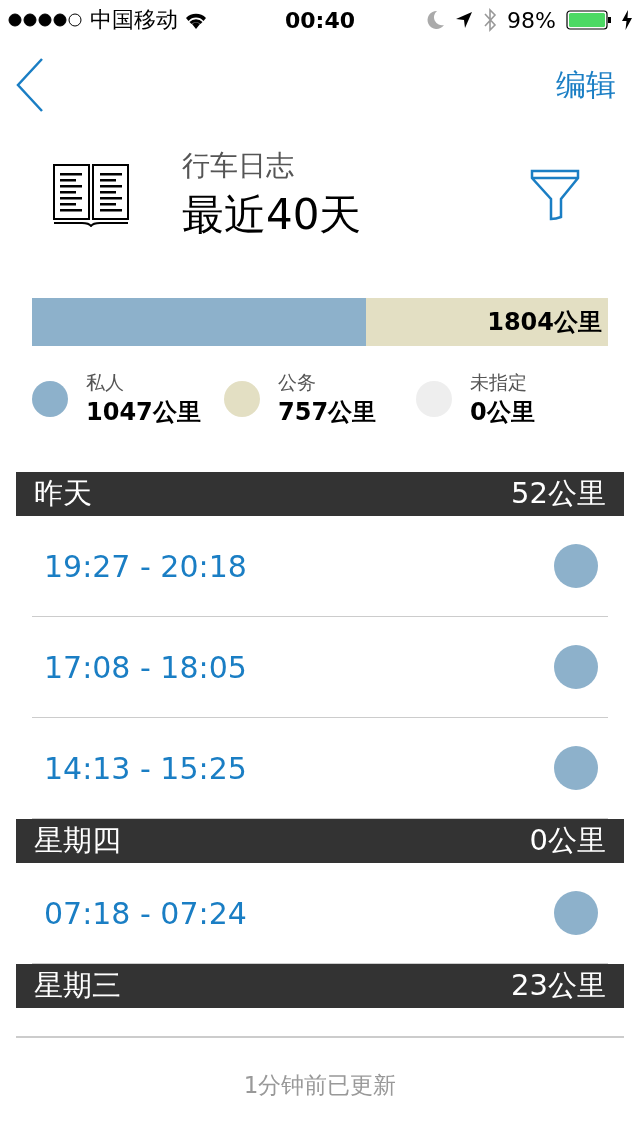 Image resolution: width=640 pixels, height=1136 pixels. What do you see at coordinates (436, 20) in the screenshot?
I see `moon-icon` at bounding box center [436, 20].